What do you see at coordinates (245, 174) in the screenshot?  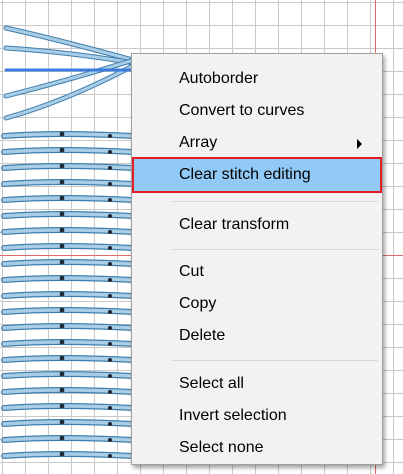 I see `menu-item-label: Clear stitch editing` at bounding box center [245, 174].